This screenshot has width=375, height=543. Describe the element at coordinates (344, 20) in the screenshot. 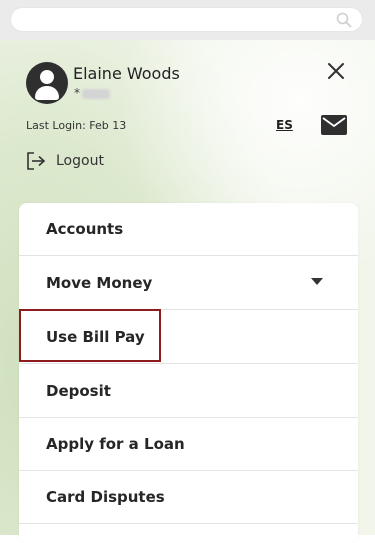

I see `search-icon` at that location.